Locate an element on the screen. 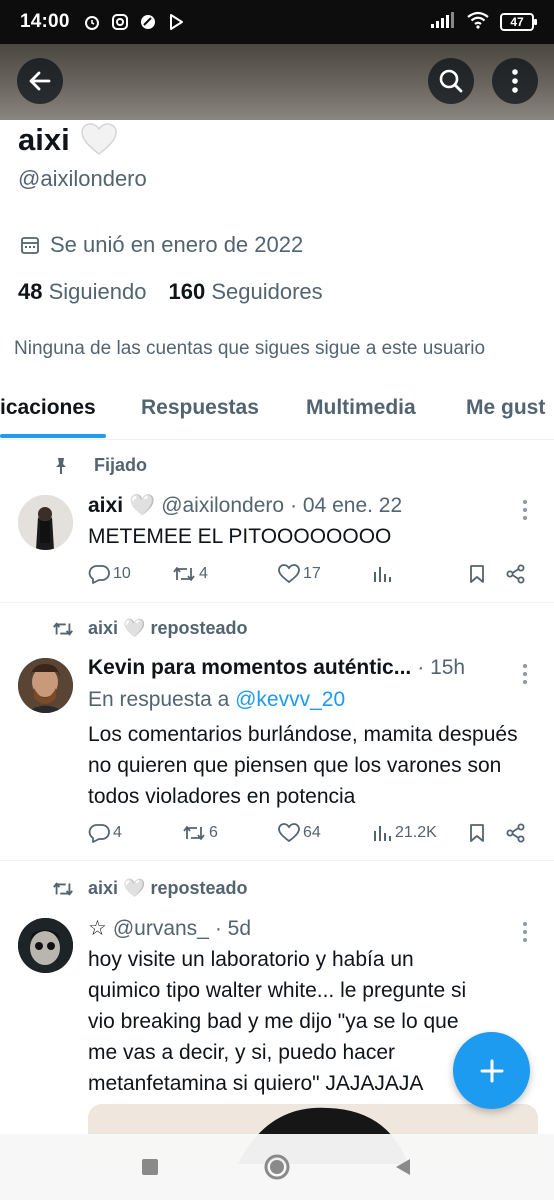 Image resolution: width=554 pixels, height=1200 pixels. circle-icon is located at coordinates (277, 1167).